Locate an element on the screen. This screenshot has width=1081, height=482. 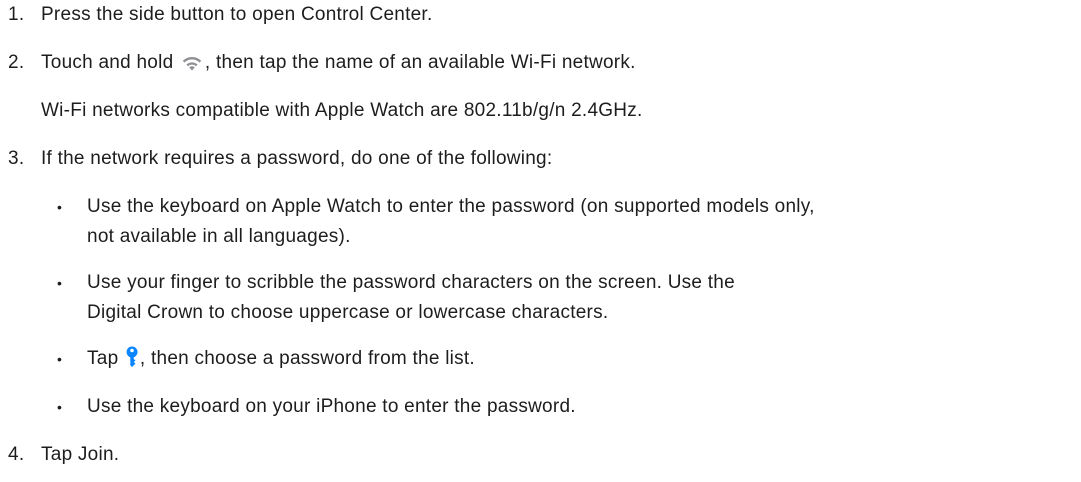
bullet-text-after-icon: , then choose a password from the list. is located at coordinates (307, 358).